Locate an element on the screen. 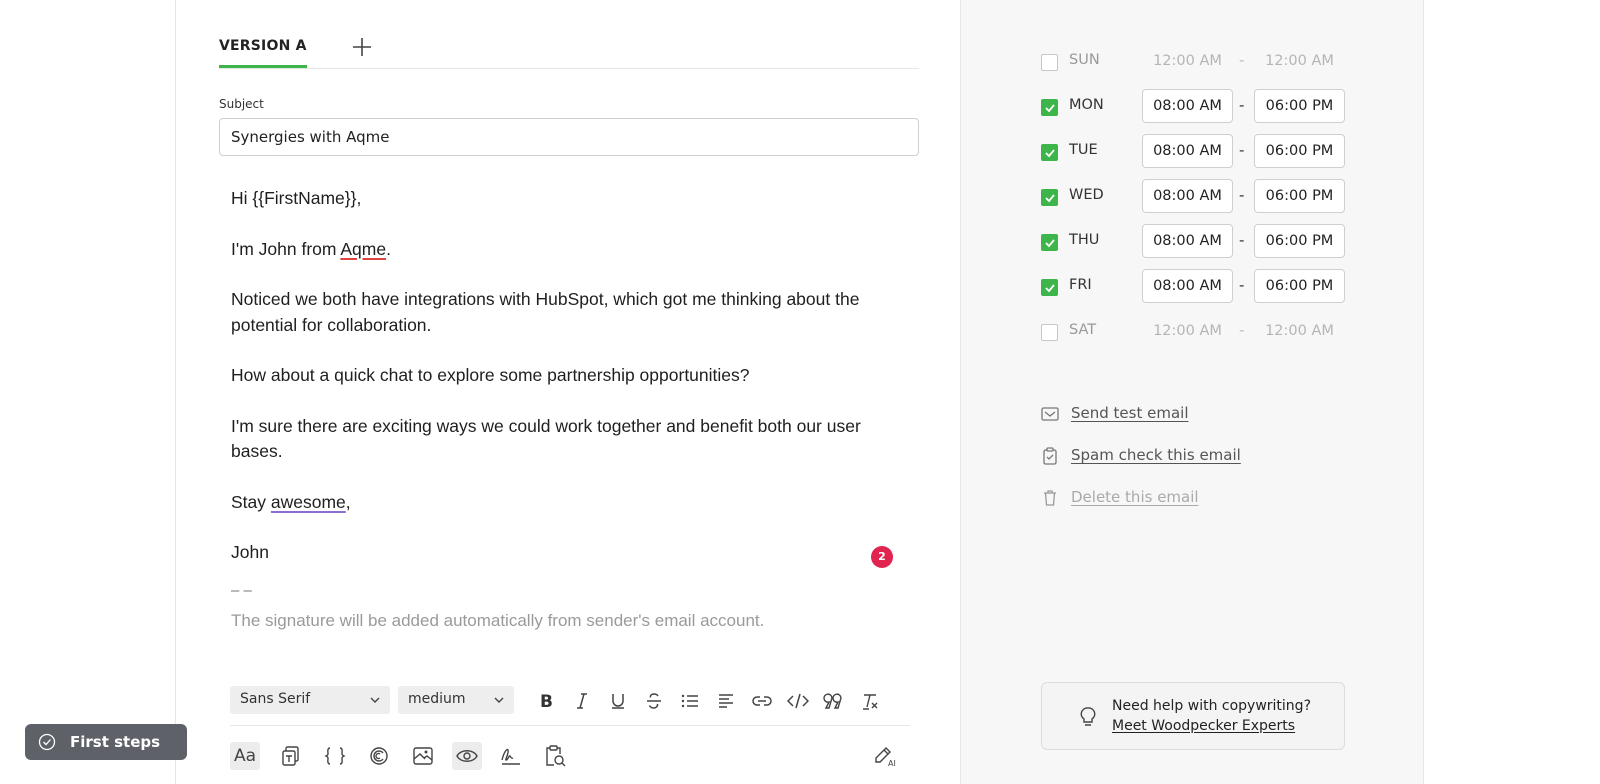 This screenshot has height=784, width=1600. text-format-icon: Aa is located at coordinates (245, 756).